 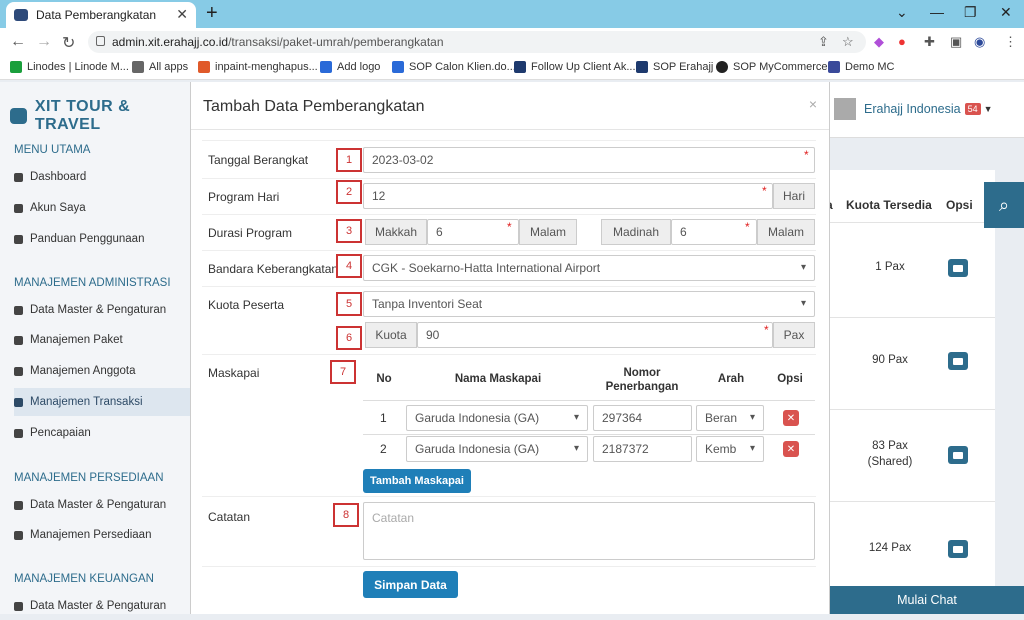 What do you see at coordinates (959, 205) in the screenshot?
I see `table-header-opsi: Opsi` at bounding box center [959, 205].